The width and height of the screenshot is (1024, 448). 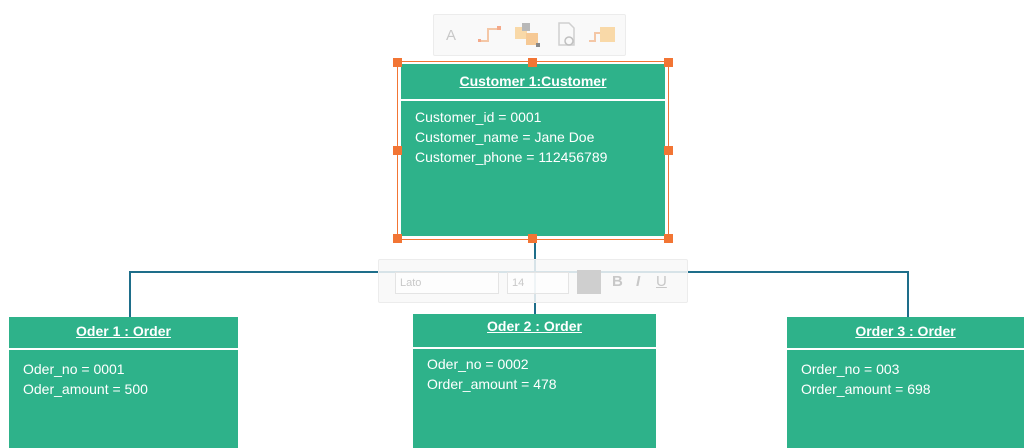 I want to click on resize-handle-bottom-left, so click(x=397, y=238).